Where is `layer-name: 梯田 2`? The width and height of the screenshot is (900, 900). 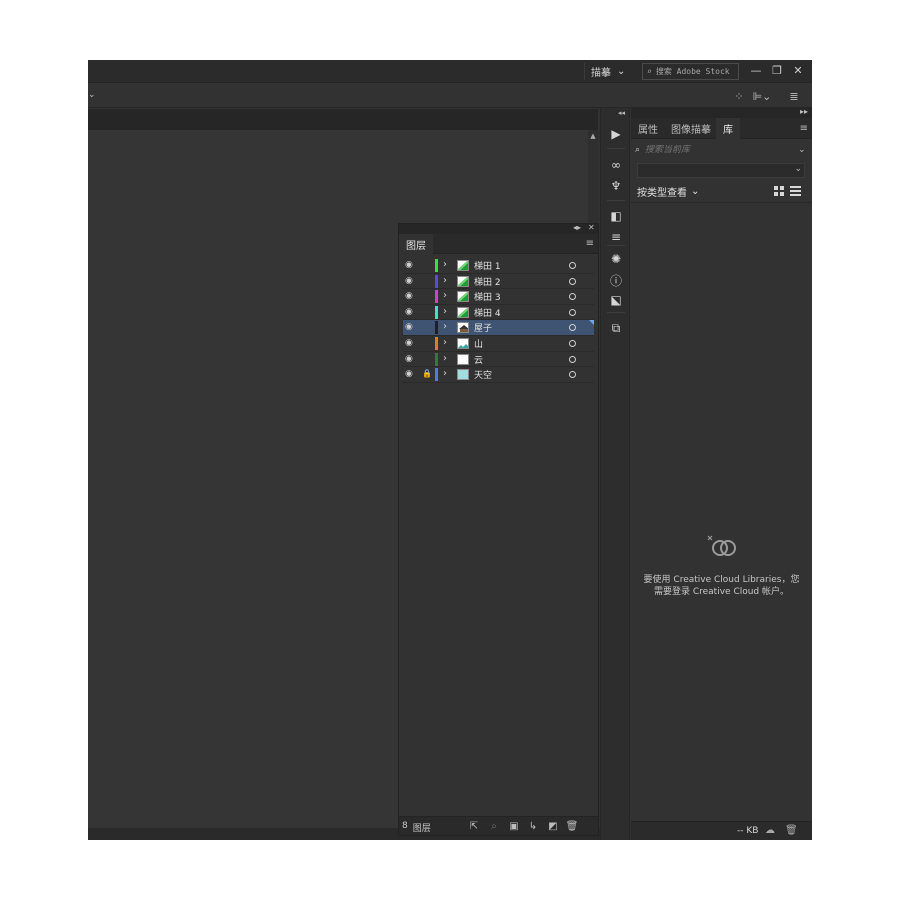 layer-name: 梯田 2 is located at coordinates (487, 281).